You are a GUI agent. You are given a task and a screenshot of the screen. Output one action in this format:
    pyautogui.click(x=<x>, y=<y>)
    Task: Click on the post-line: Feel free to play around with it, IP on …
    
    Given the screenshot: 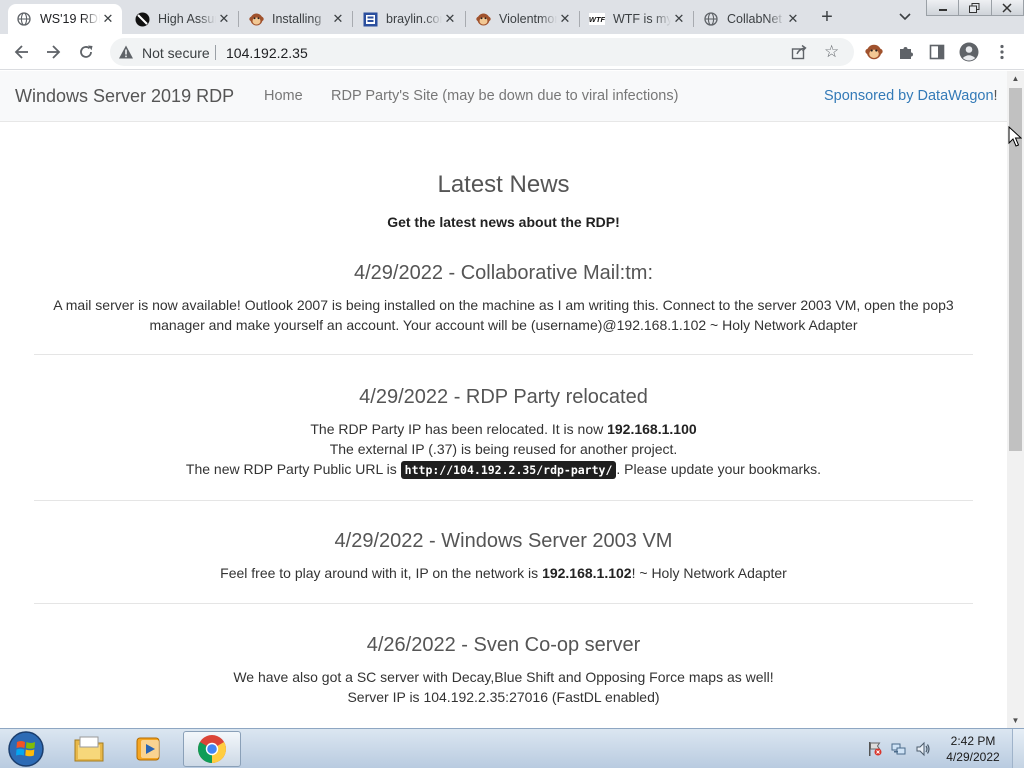 What is the action you would take?
    pyautogui.click(x=503, y=573)
    